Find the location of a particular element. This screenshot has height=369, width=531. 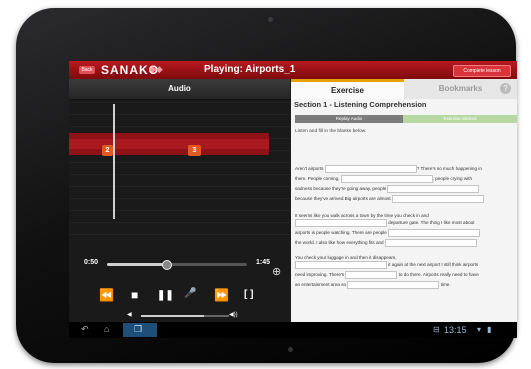

back-icon: ↶ is located at coordinates (85, 329).